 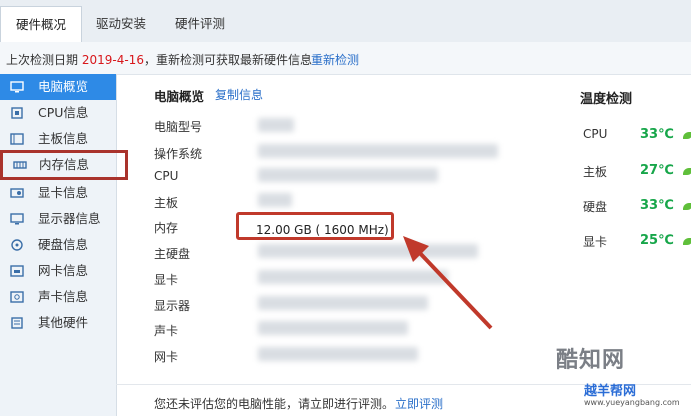 I want to click on sidebar-item-label: 显卡信息, so click(x=63, y=192).